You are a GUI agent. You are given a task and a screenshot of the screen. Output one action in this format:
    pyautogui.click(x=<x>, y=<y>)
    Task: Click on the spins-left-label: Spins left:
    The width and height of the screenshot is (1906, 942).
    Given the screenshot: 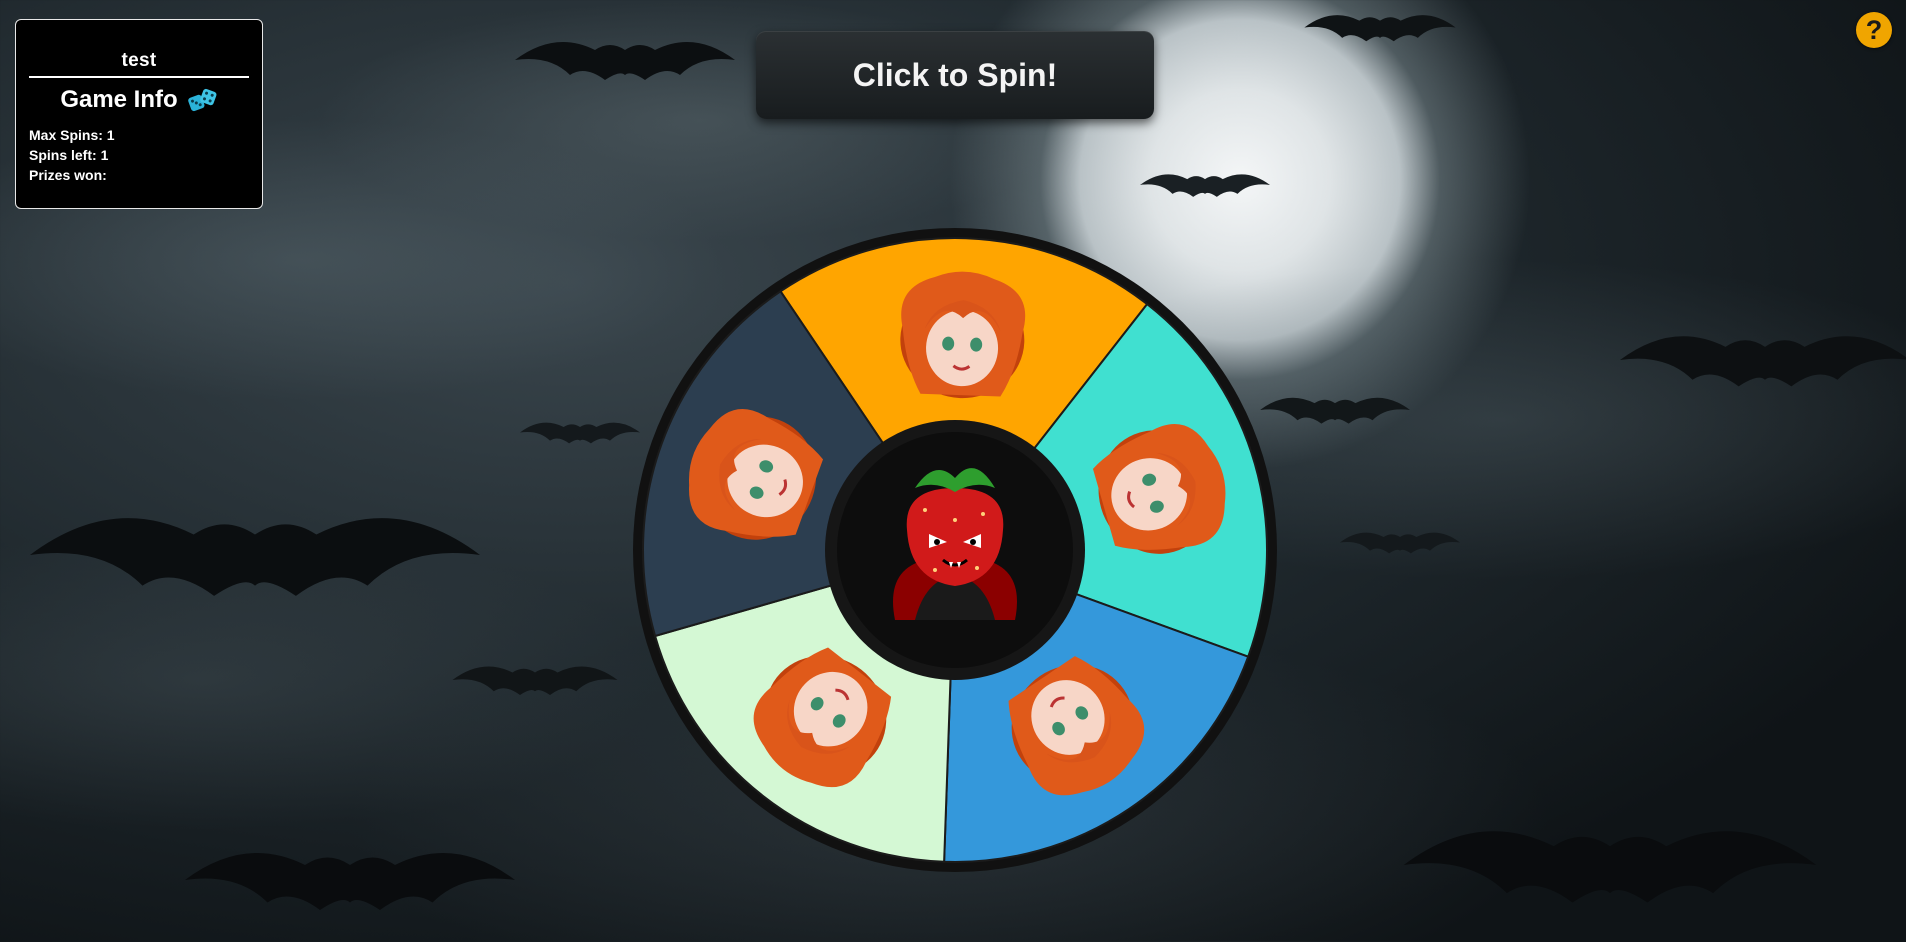 What is the action you would take?
    pyautogui.click(x=63, y=155)
    